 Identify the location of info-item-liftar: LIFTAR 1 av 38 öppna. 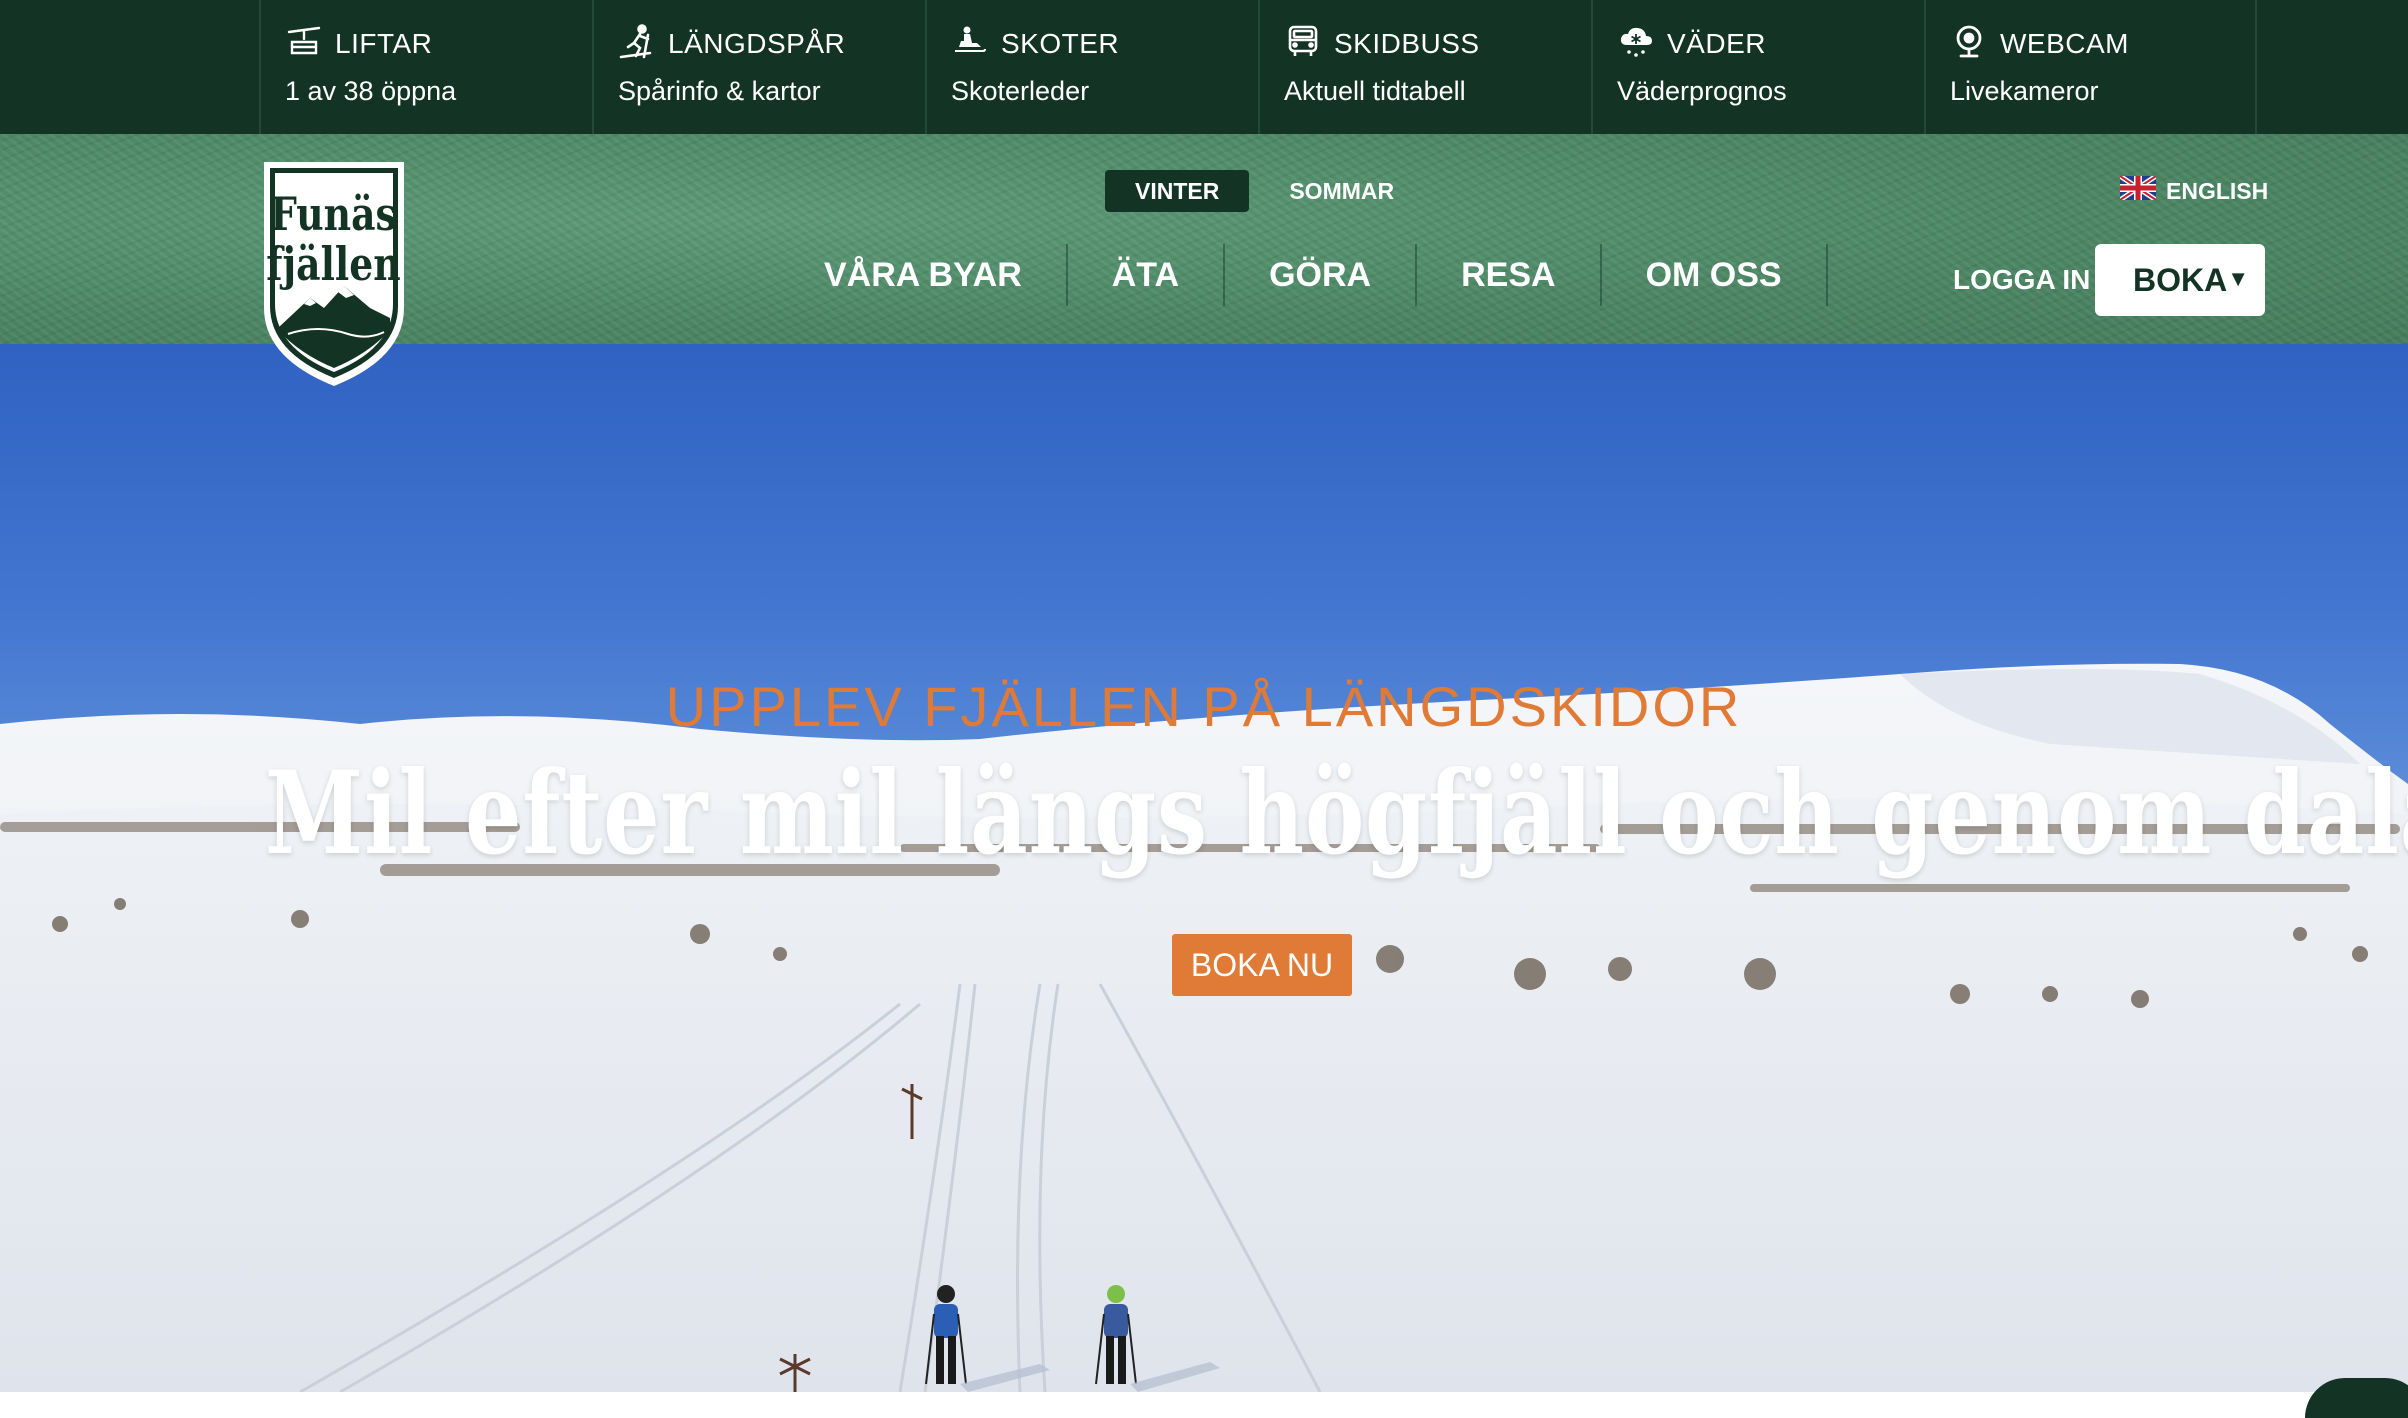
(425, 67).